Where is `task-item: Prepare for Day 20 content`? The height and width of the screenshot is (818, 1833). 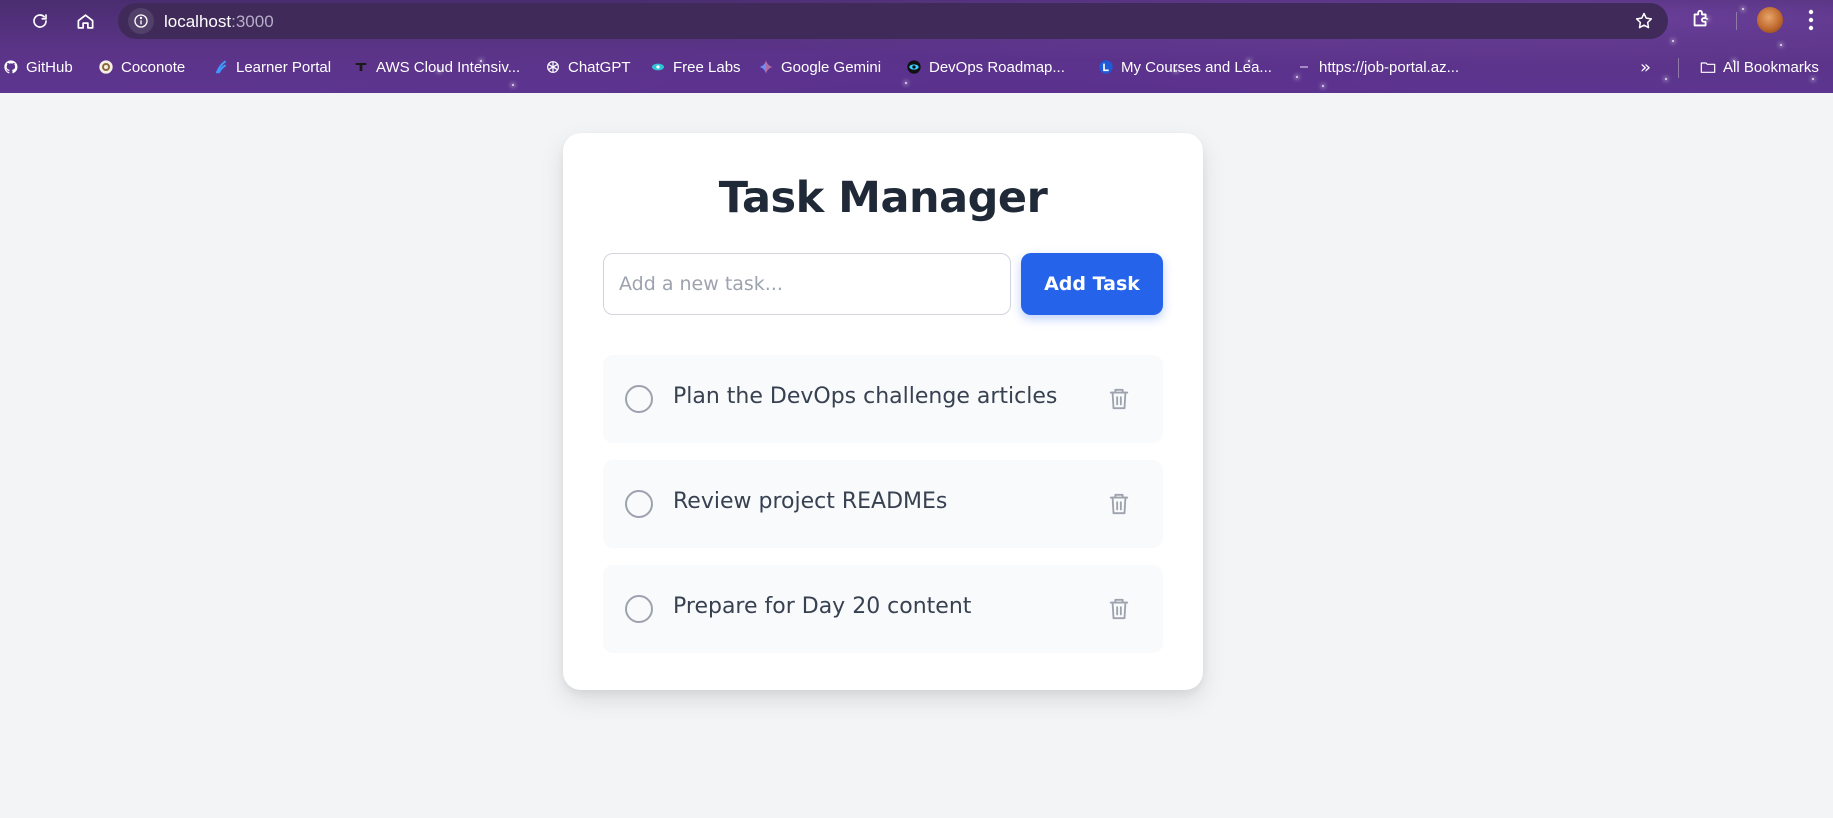 task-item: Prepare for Day 20 content is located at coordinates (883, 609).